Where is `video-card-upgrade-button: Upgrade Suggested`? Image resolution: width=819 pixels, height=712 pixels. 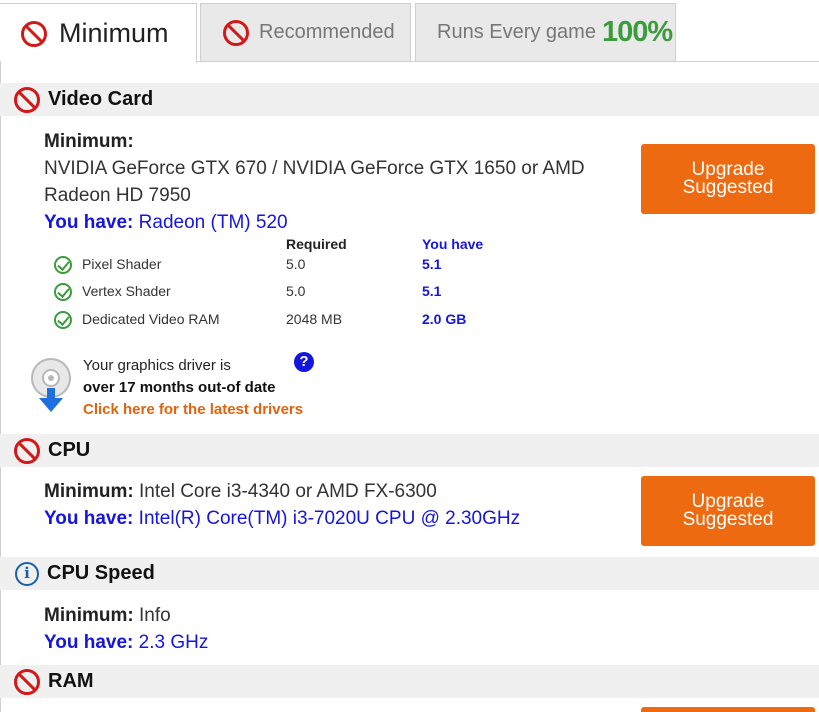
video-card-upgrade-button: Upgrade Suggested is located at coordinates (728, 179).